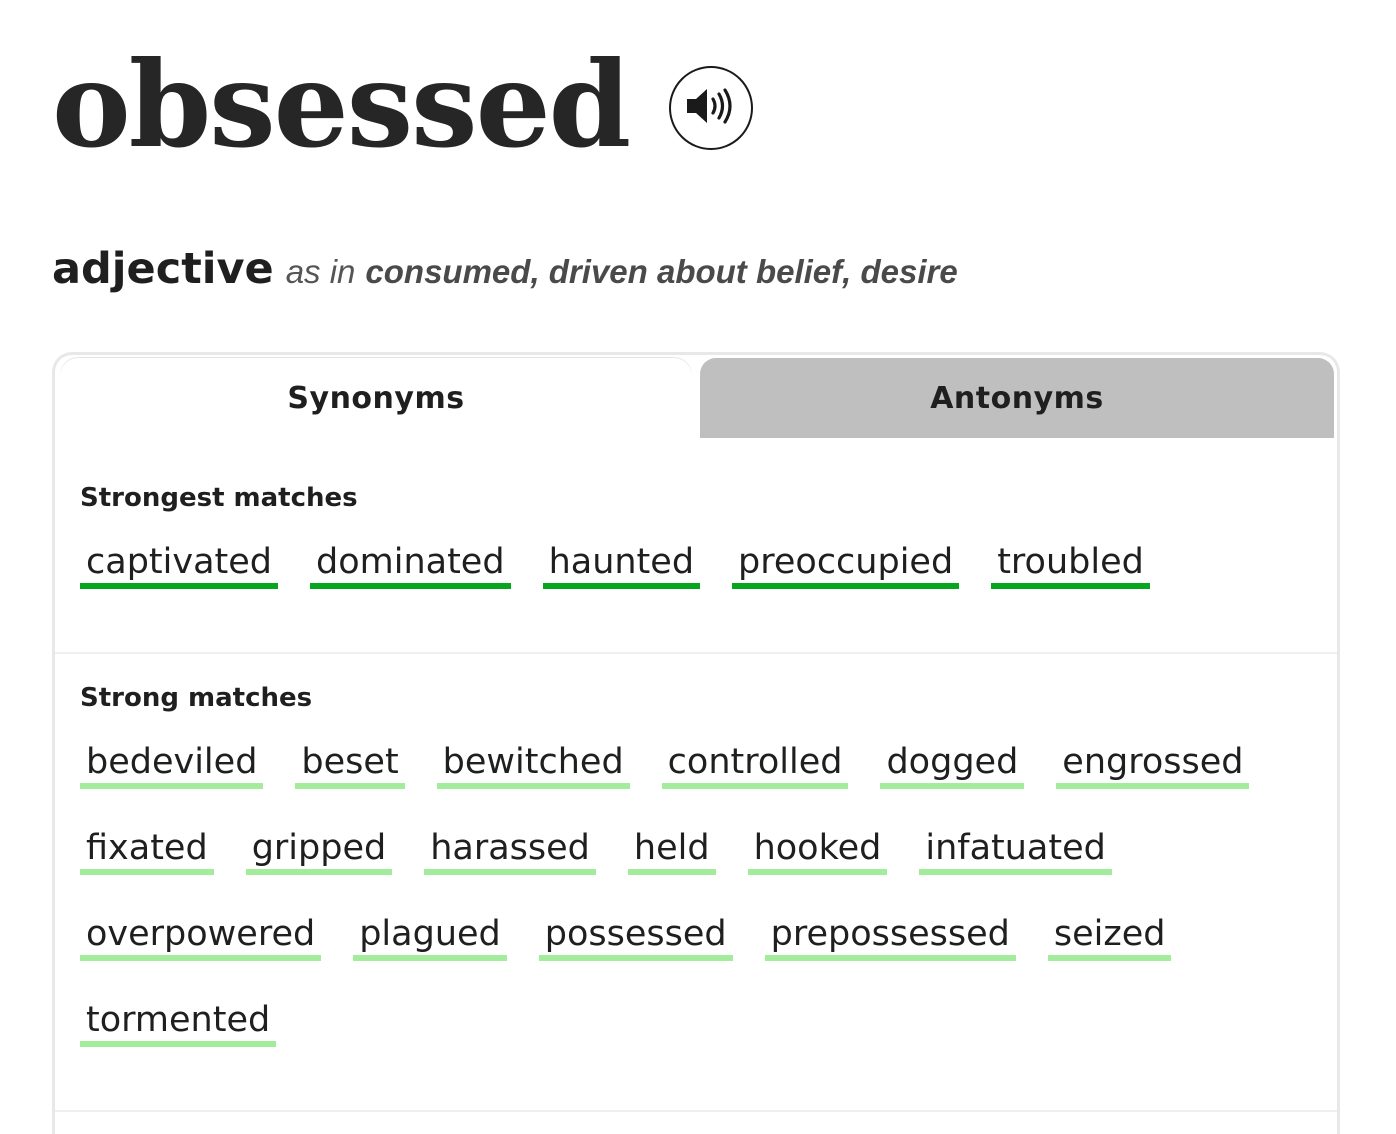 The image size is (1396, 1134). Describe the element at coordinates (172, 764) in the screenshot. I see `synonym-link: bedeviled` at that location.